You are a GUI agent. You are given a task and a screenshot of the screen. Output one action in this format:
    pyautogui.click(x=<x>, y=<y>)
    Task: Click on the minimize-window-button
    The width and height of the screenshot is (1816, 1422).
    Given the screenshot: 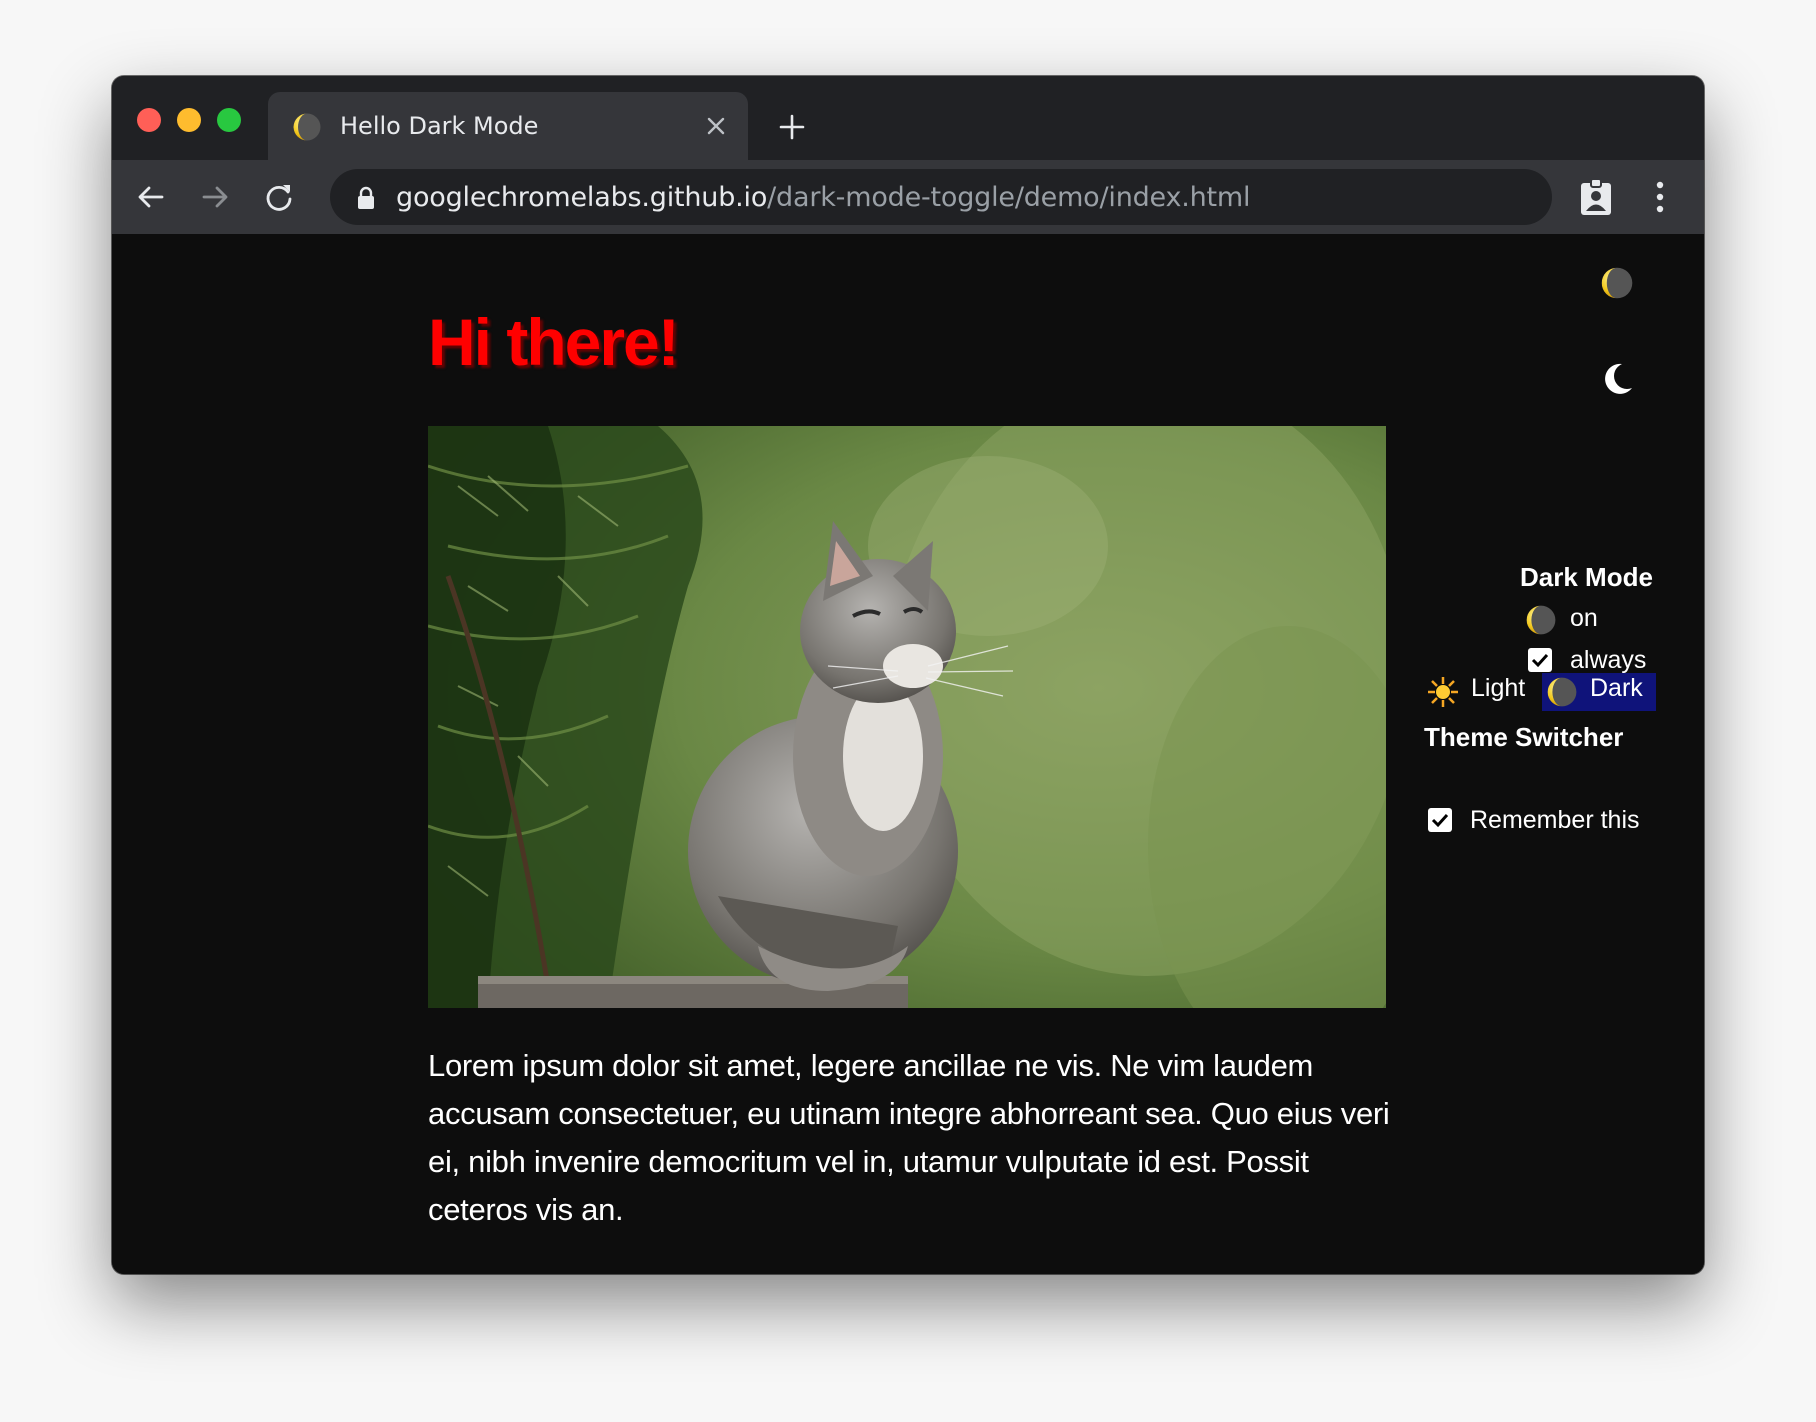 What is the action you would take?
    pyautogui.click(x=189, y=120)
    